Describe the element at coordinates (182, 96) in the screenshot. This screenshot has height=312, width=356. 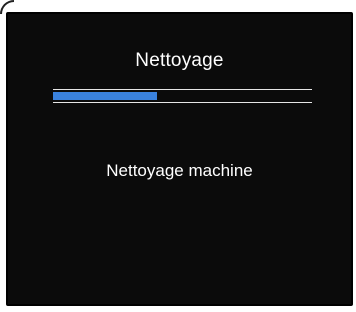
I see `cleaning-progress-bar` at that location.